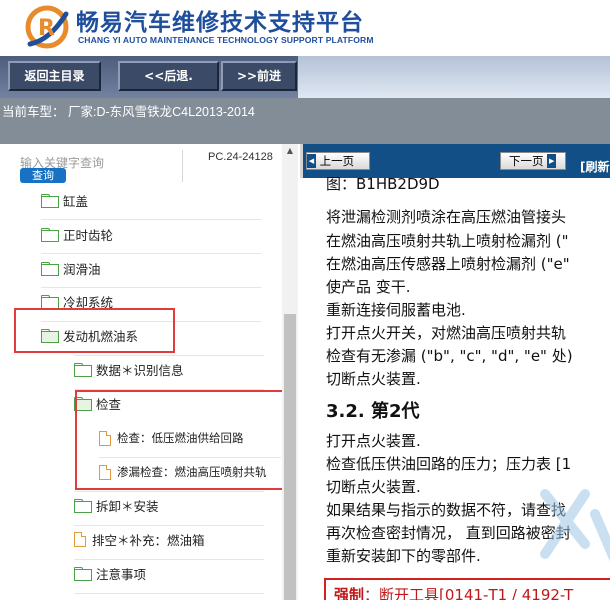  I want to click on tree-item-lubricating-oil: 润滑油, so click(71, 268).